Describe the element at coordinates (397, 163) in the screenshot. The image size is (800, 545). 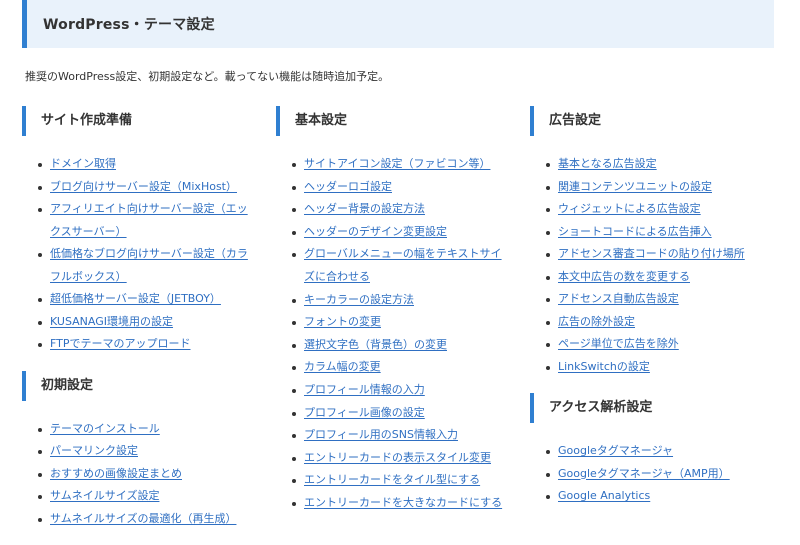
I see `article-link: サイトアイコン設定（ファビコン等）` at that location.